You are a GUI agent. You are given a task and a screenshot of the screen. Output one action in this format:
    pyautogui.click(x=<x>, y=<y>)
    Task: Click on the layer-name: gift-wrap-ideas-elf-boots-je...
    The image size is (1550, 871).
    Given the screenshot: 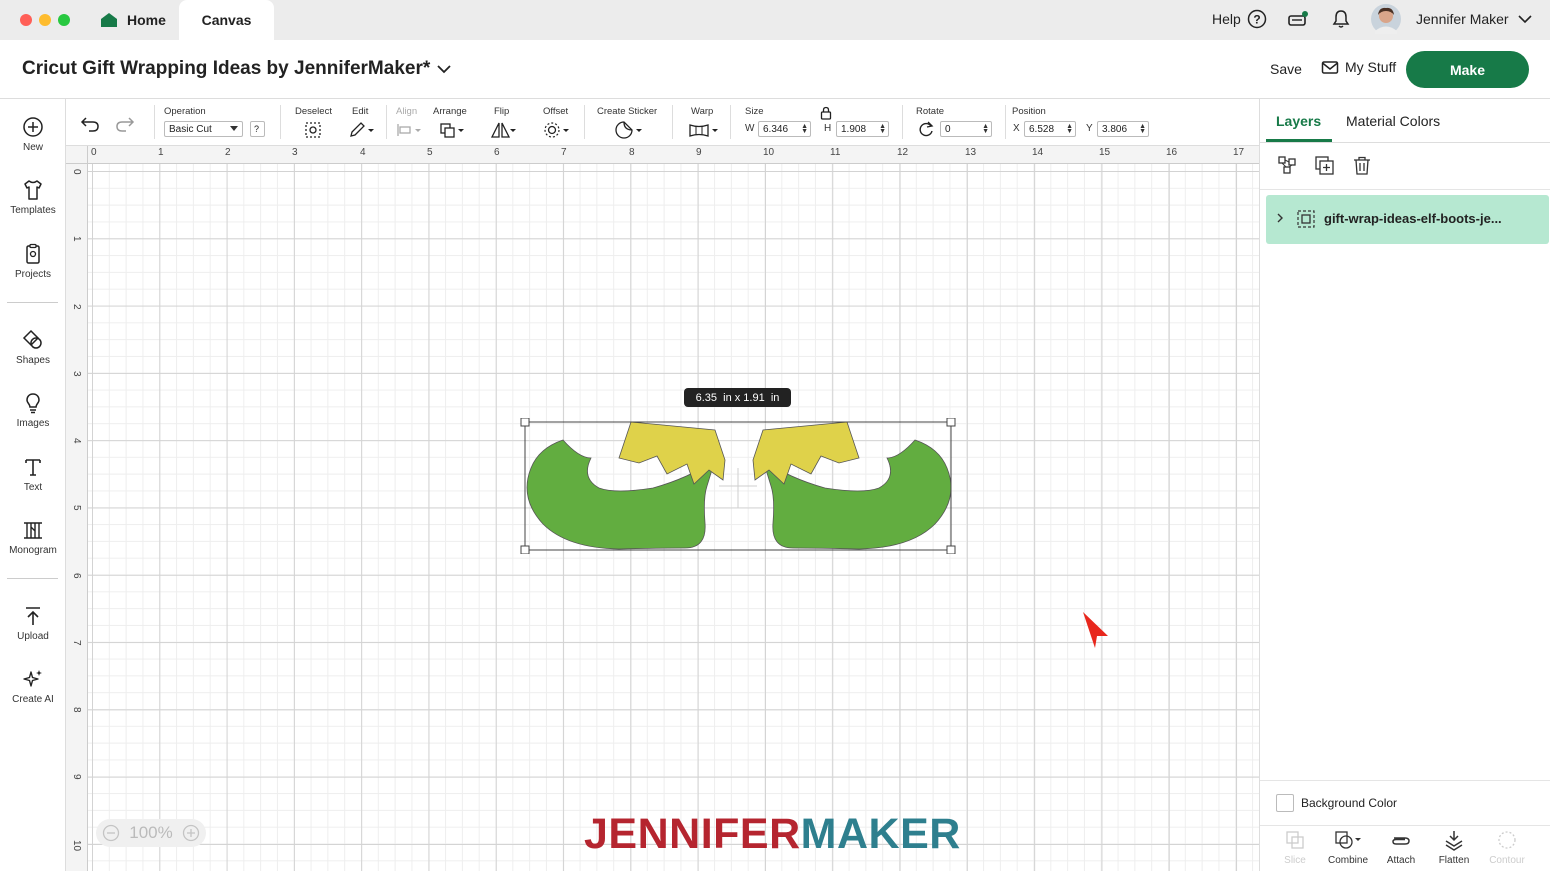 What is the action you would take?
    pyautogui.click(x=1413, y=218)
    